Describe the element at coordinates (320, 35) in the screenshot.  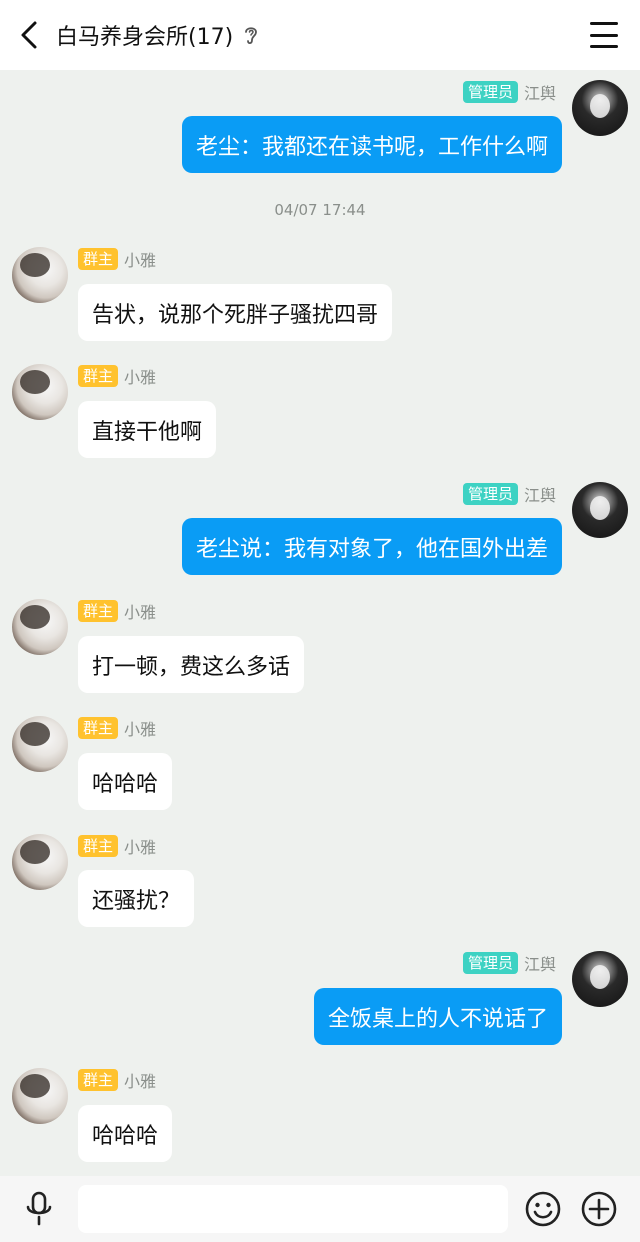
I see `chat-header: 白马养身会所(17)` at that location.